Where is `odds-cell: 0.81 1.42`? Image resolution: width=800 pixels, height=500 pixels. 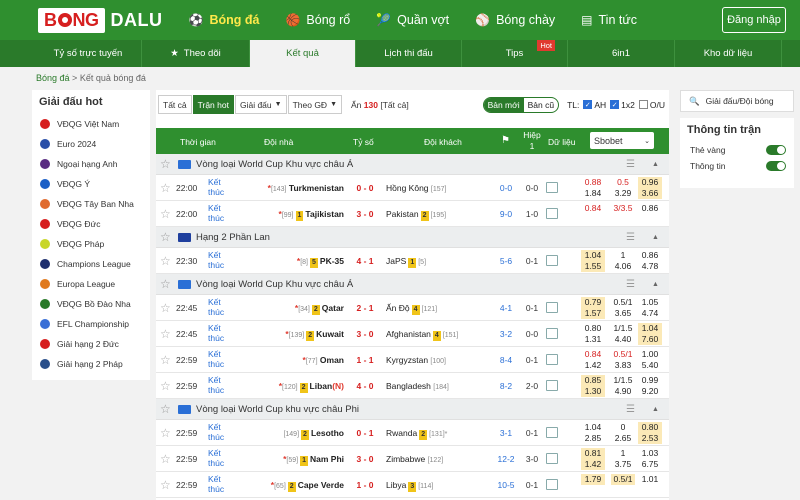 odds-cell: 0.81 1.42 is located at coordinates (593, 459).